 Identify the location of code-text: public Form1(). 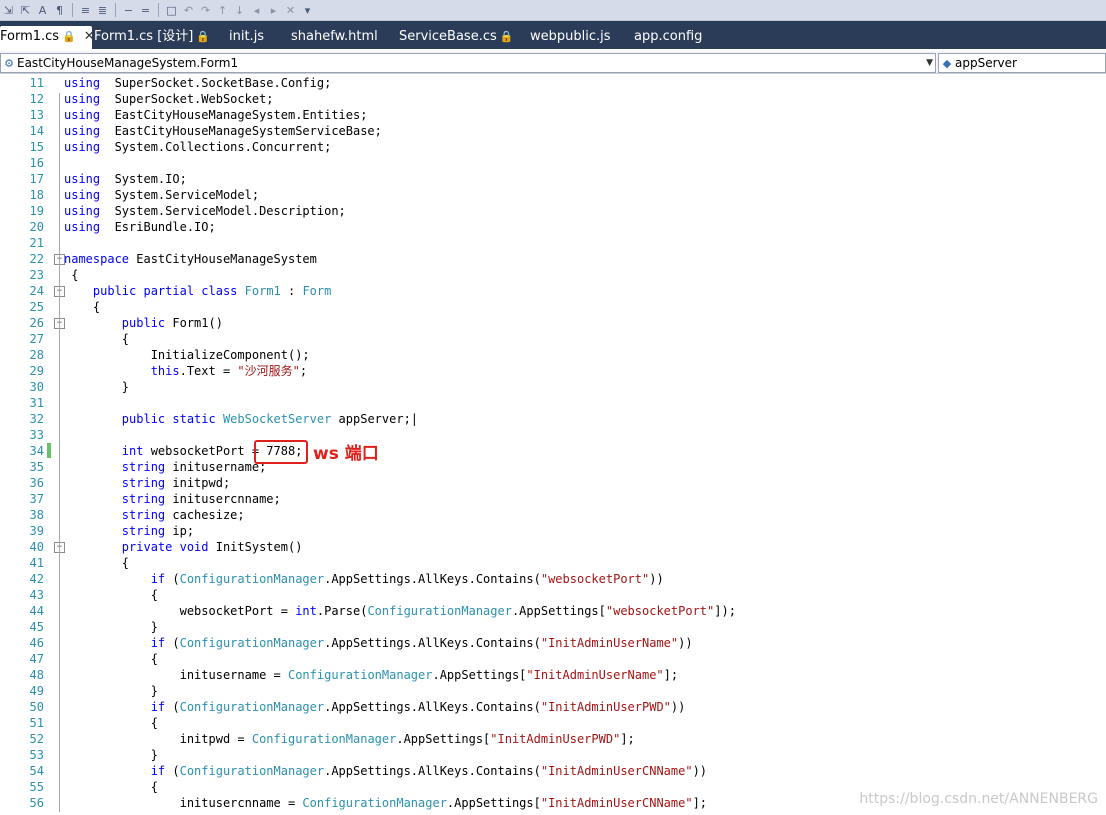
(143, 323).